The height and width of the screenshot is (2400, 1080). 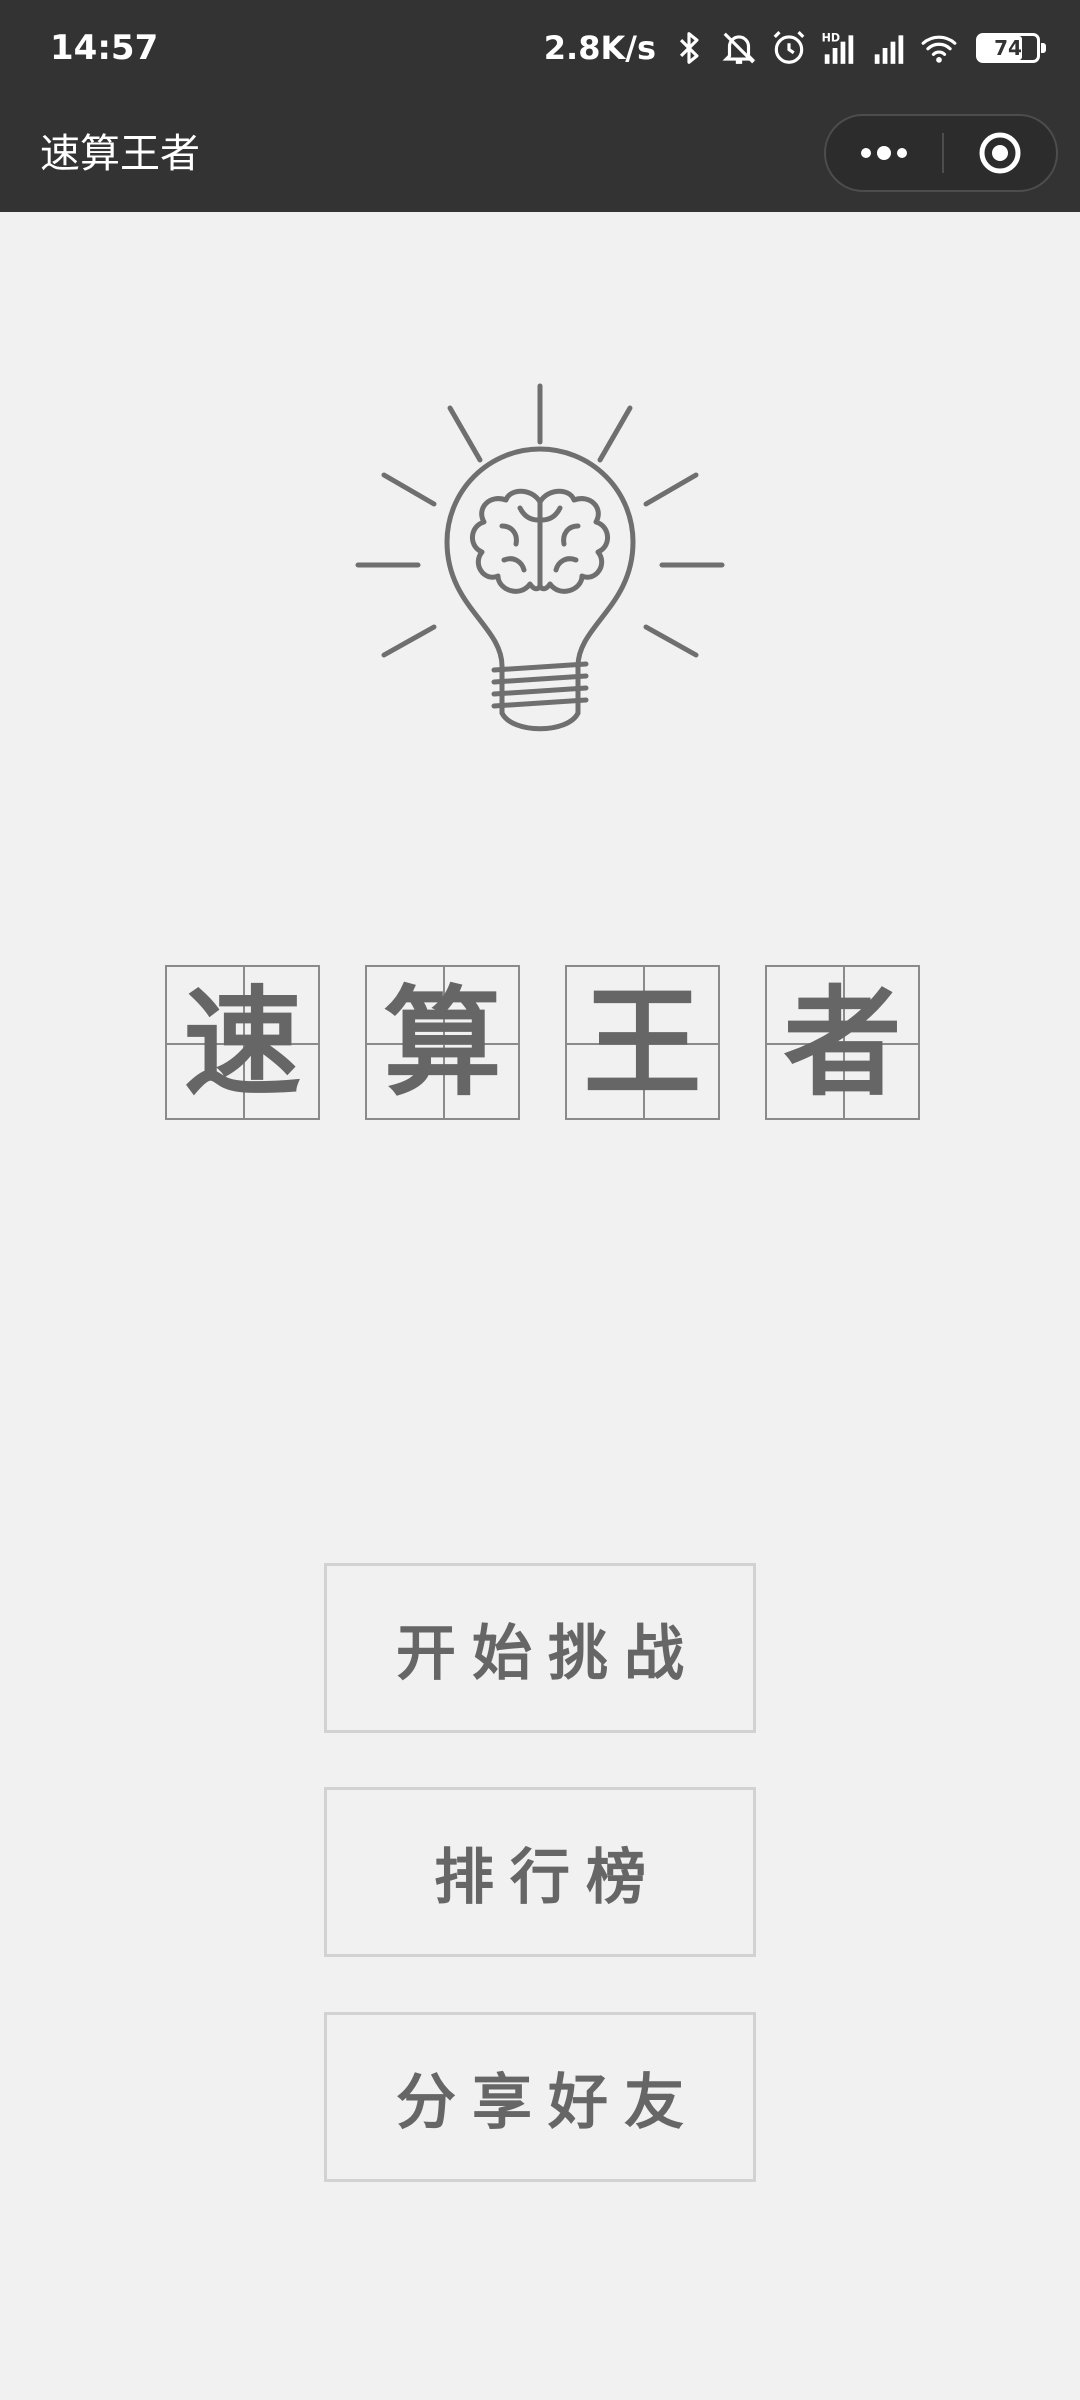 What do you see at coordinates (548, 2102) in the screenshot?
I see `share-friends-label: 分享好友` at bounding box center [548, 2102].